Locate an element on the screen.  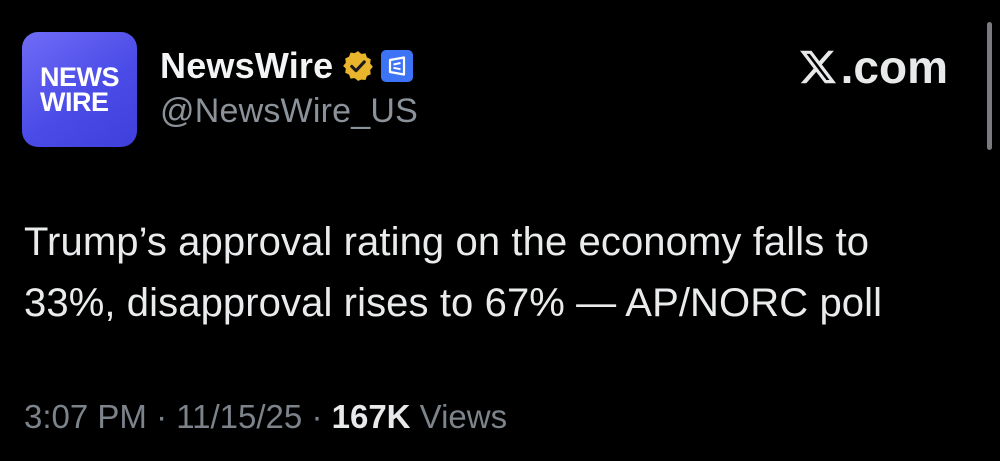
display-name: NewsWire is located at coordinates (246, 66).